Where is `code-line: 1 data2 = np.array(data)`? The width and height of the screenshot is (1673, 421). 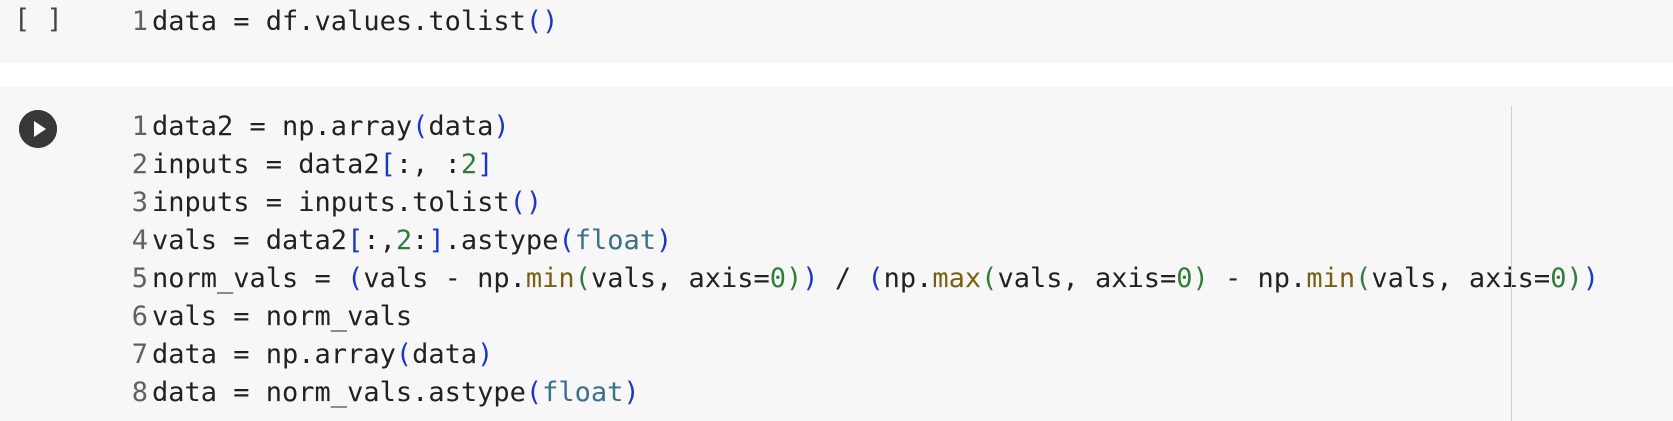
code-line: 1 data2 = np.array(data) is located at coordinates (858, 127).